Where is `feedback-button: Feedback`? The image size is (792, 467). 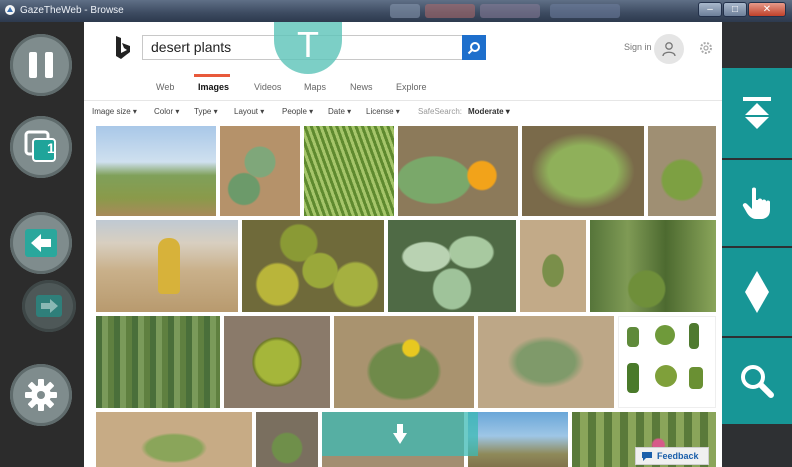 feedback-button: Feedback is located at coordinates (672, 456).